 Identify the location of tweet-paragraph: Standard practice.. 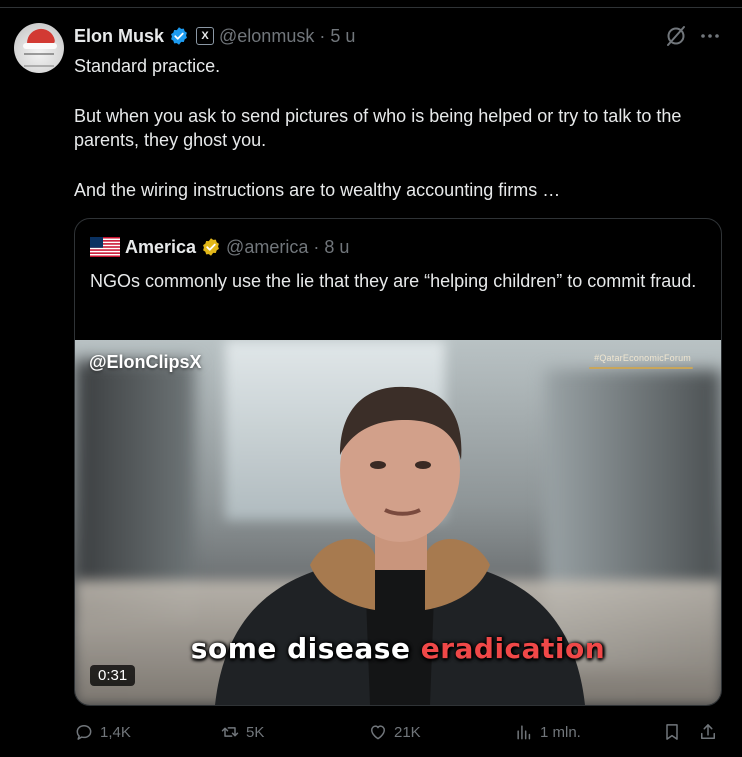
(147, 66).